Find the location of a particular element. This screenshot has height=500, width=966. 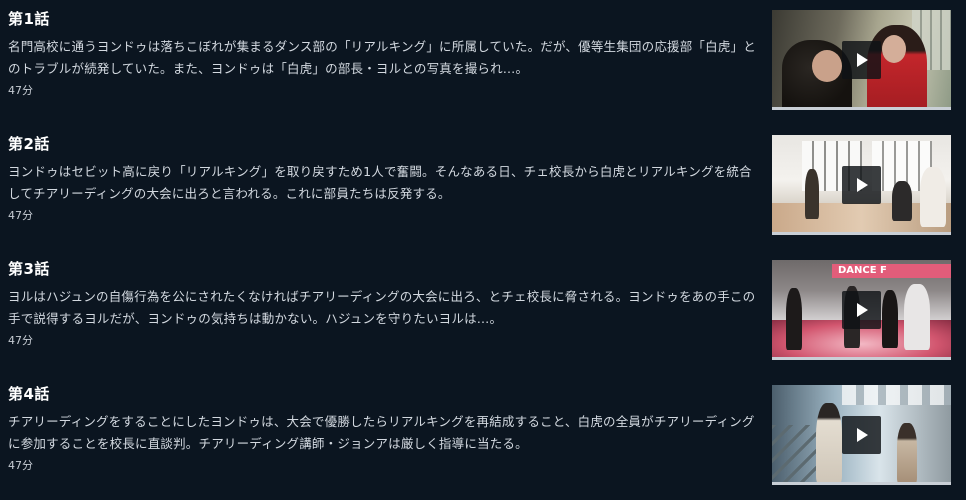

episode-thumbnail: DANCE F is located at coordinates (861, 310).